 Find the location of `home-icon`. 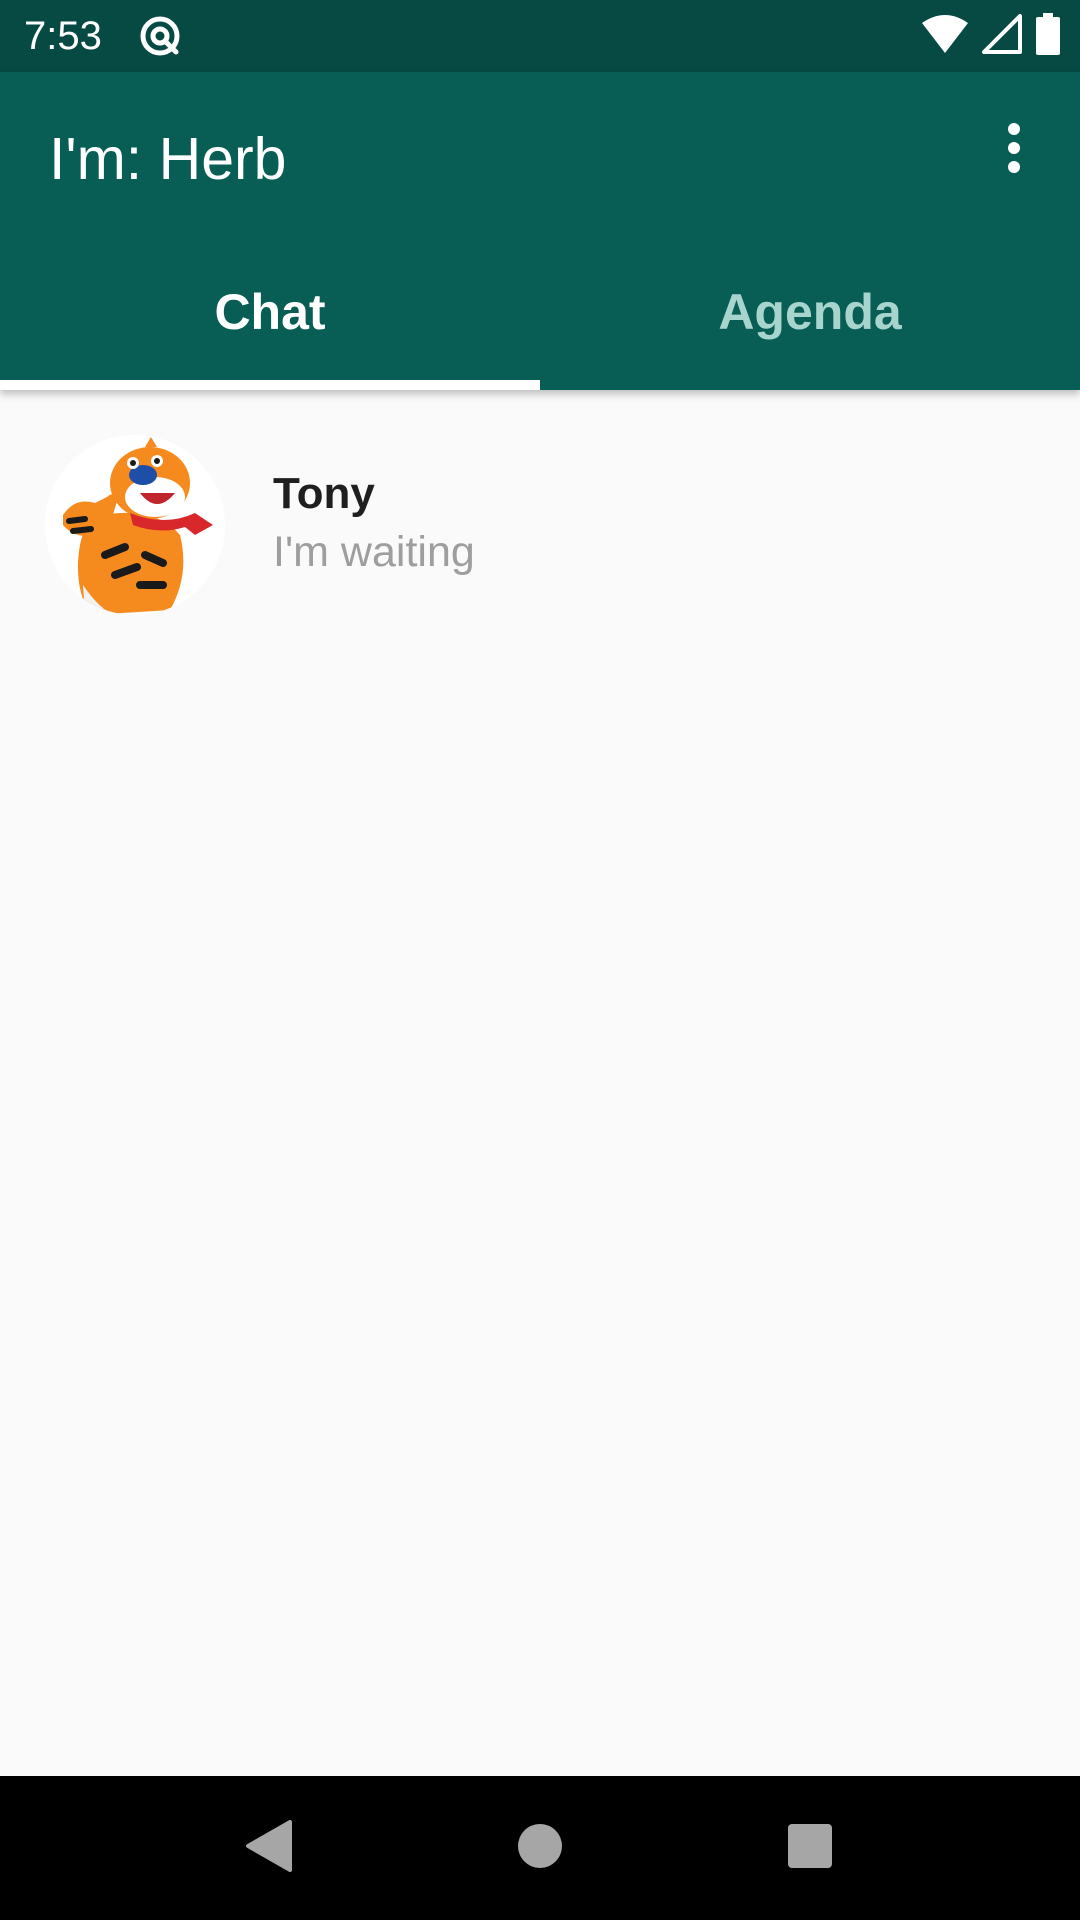

home-icon is located at coordinates (540, 1848).